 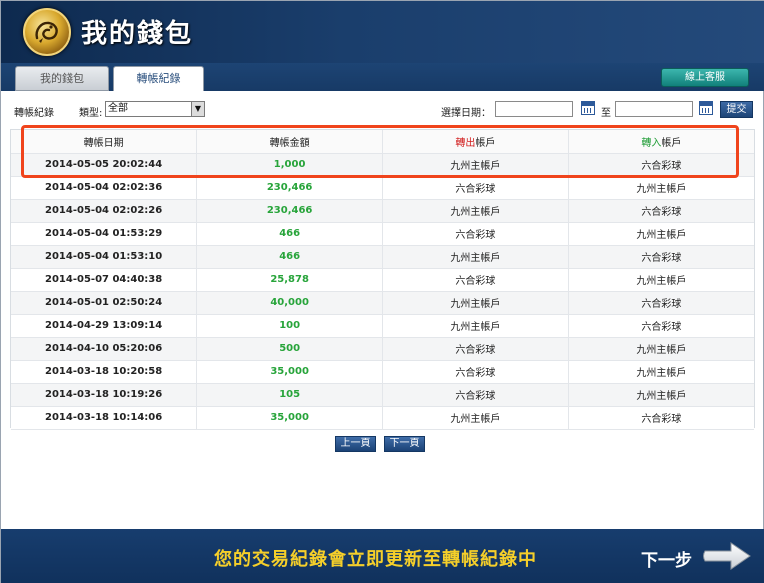 What do you see at coordinates (34, 113) in the screenshot?
I see `record-label: 轉帳紀錄` at bounding box center [34, 113].